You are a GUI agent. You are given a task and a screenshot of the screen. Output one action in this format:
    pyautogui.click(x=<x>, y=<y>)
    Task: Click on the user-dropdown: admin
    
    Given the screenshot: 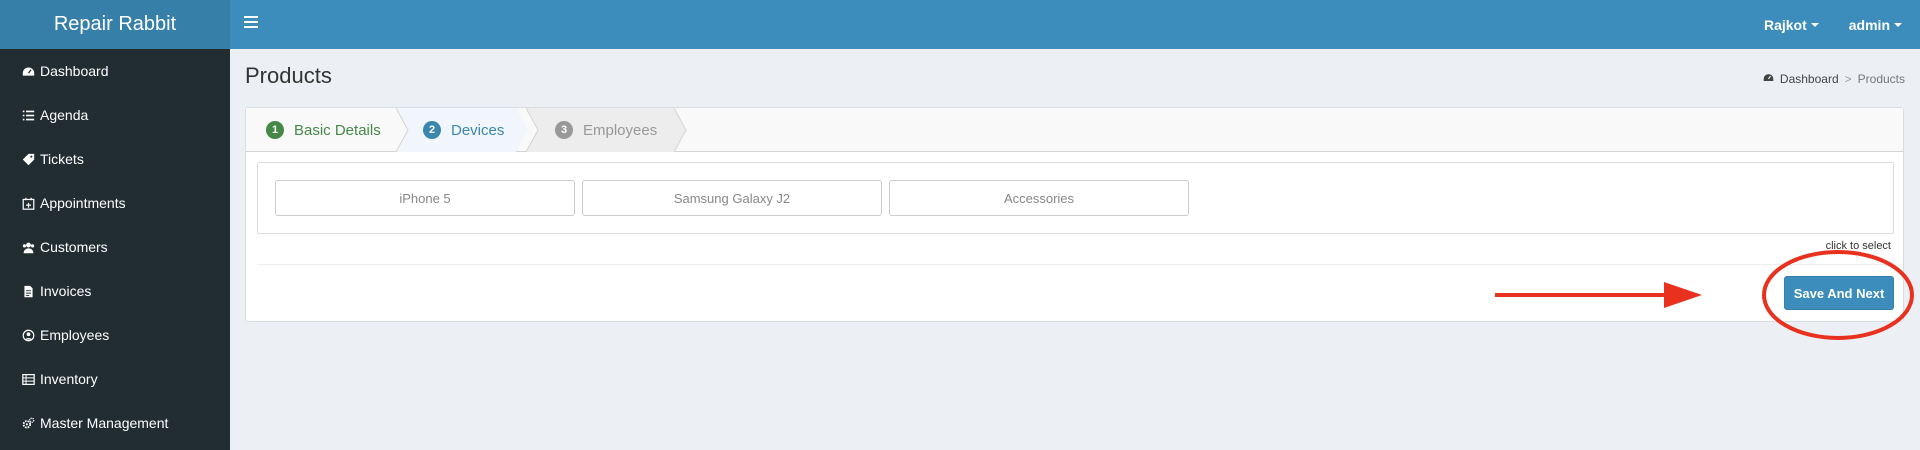 What is the action you would take?
    pyautogui.click(x=1875, y=25)
    